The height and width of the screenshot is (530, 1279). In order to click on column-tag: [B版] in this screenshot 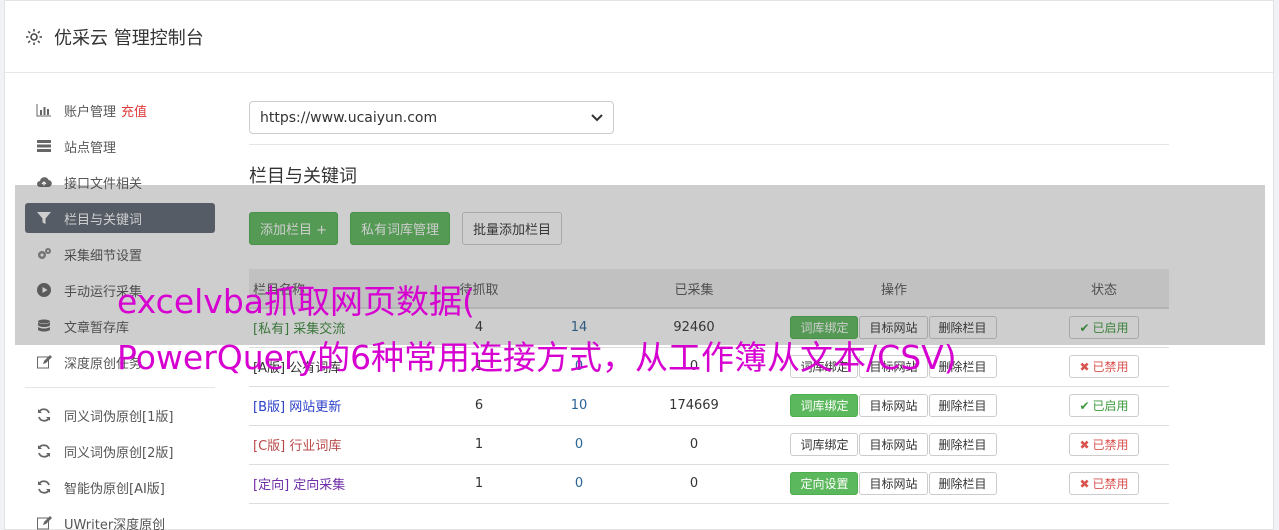, I will do `click(269, 407)`.